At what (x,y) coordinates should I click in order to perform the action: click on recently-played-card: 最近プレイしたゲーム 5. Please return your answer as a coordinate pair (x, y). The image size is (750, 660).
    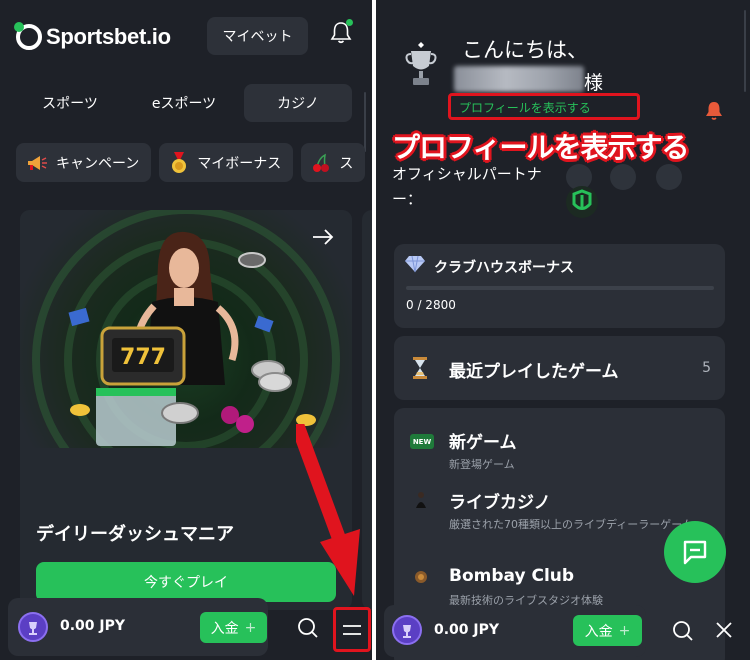
    Looking at the image, I should click on (559, 368).